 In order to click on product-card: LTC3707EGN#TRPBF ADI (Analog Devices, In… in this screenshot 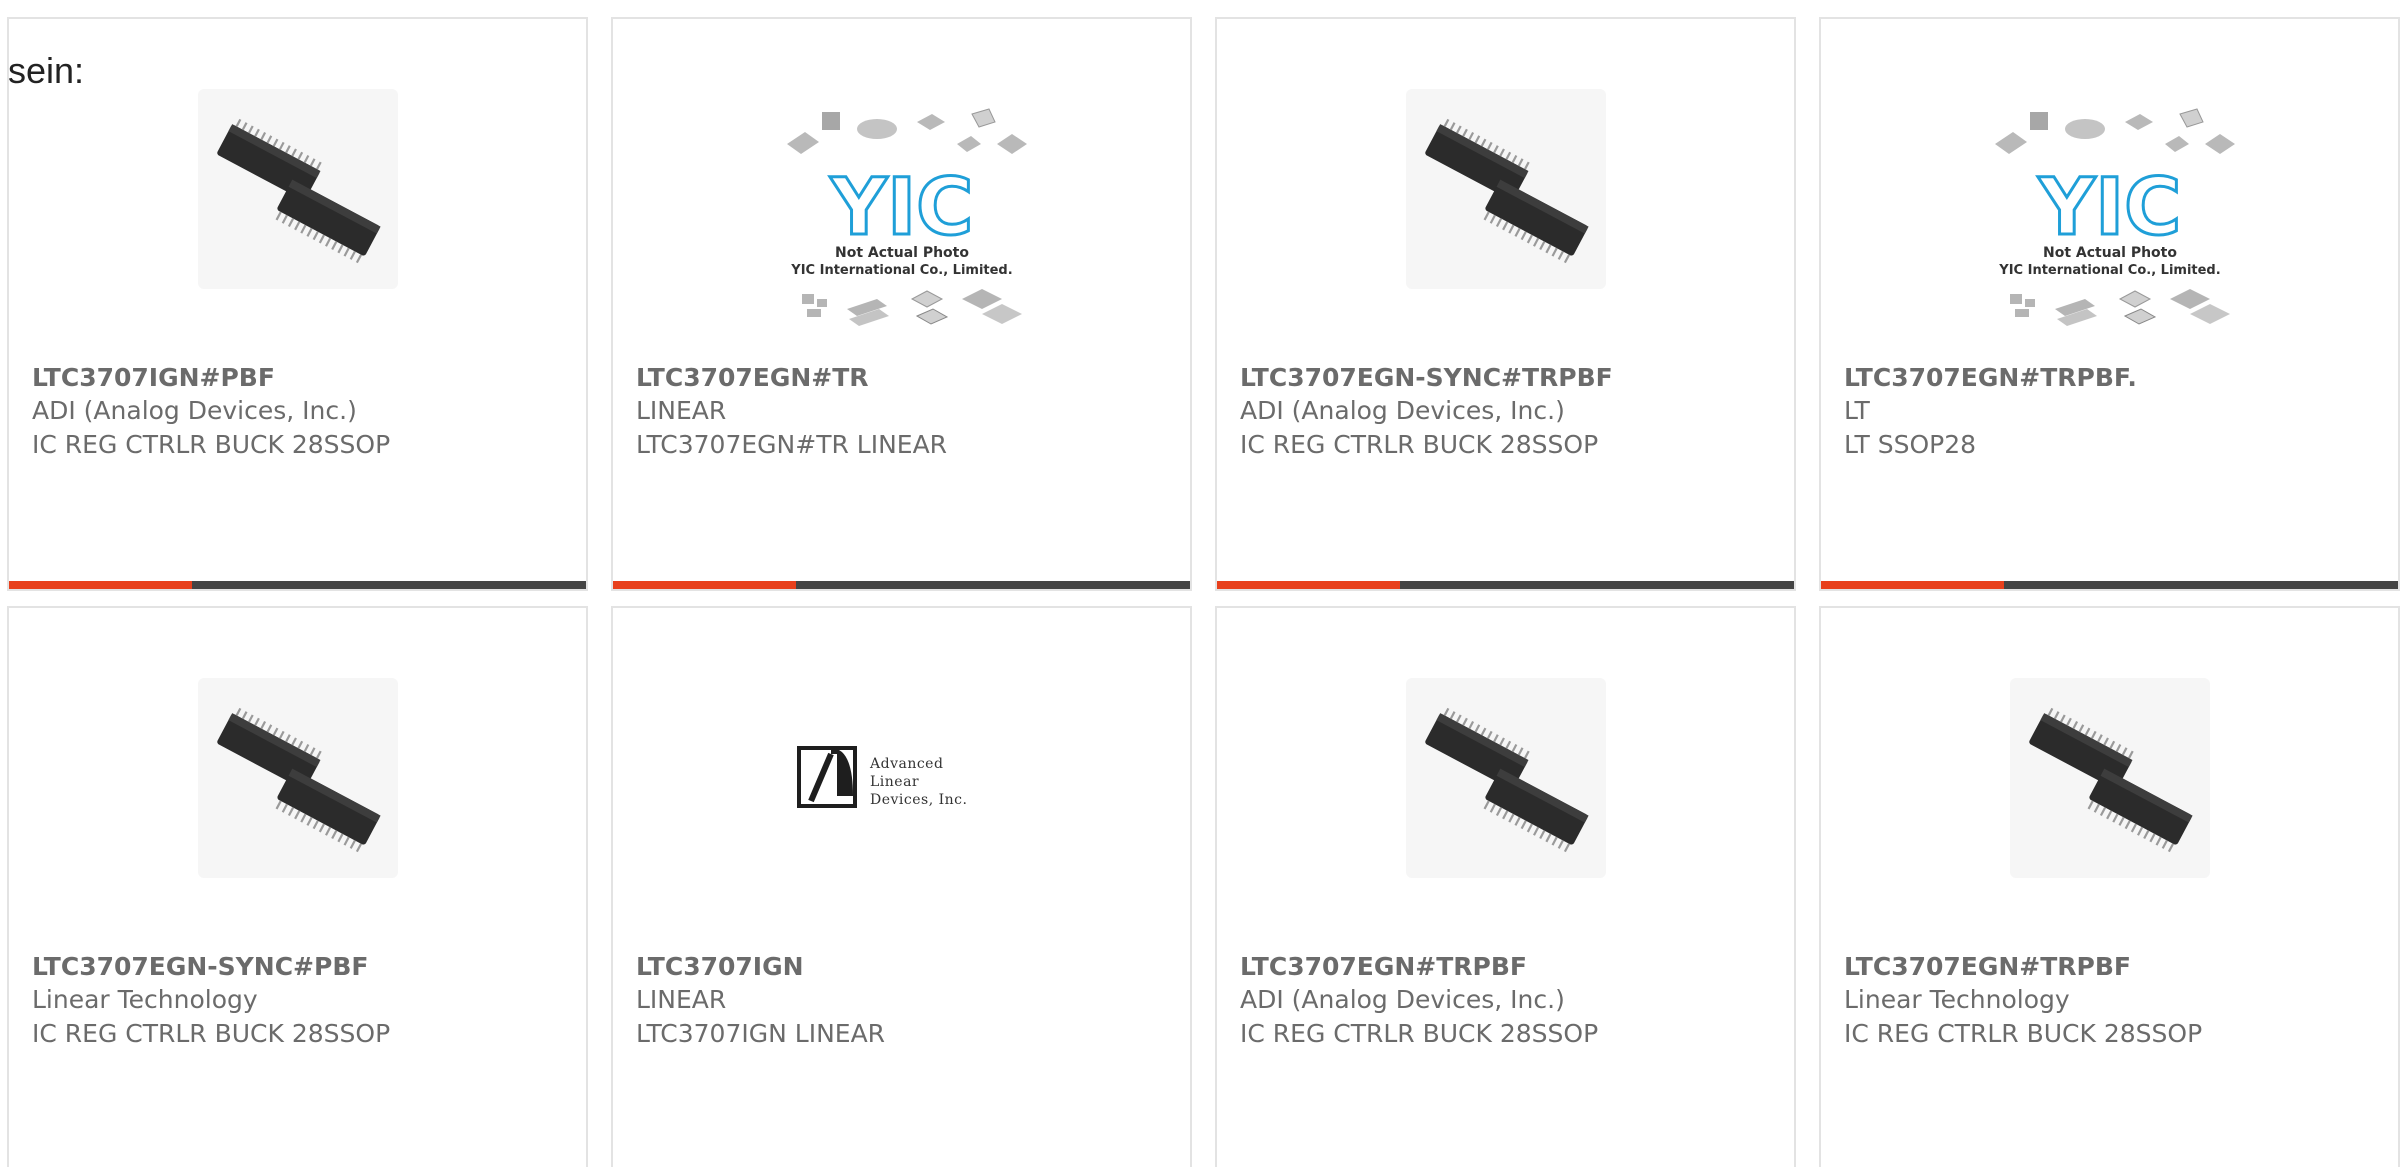, I will do `click(1505, 886)`.